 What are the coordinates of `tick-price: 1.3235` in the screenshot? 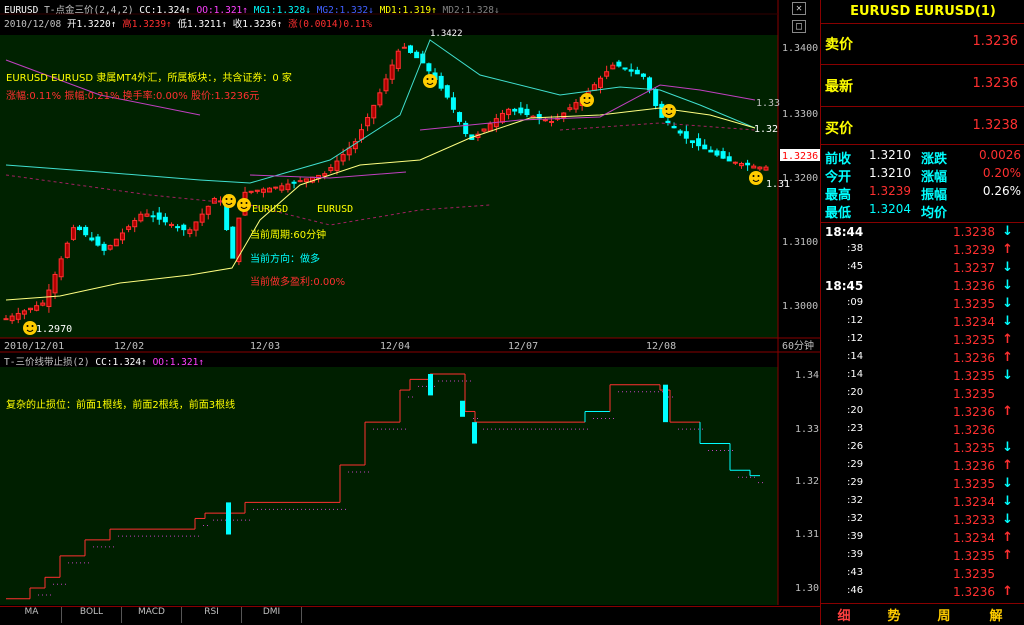 It's located at (974, 394).